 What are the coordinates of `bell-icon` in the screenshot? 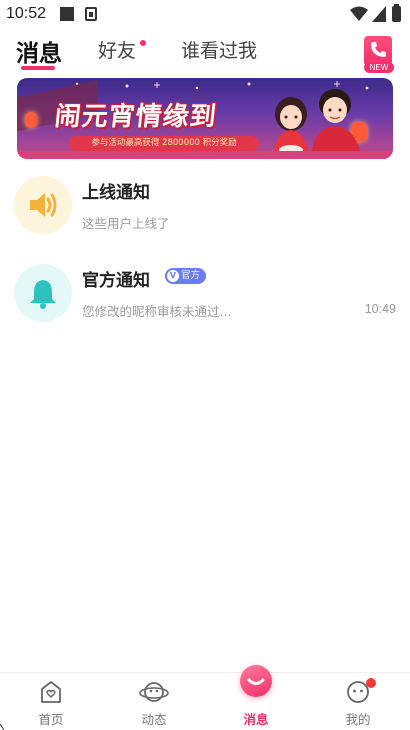 It's located at (43, 294).